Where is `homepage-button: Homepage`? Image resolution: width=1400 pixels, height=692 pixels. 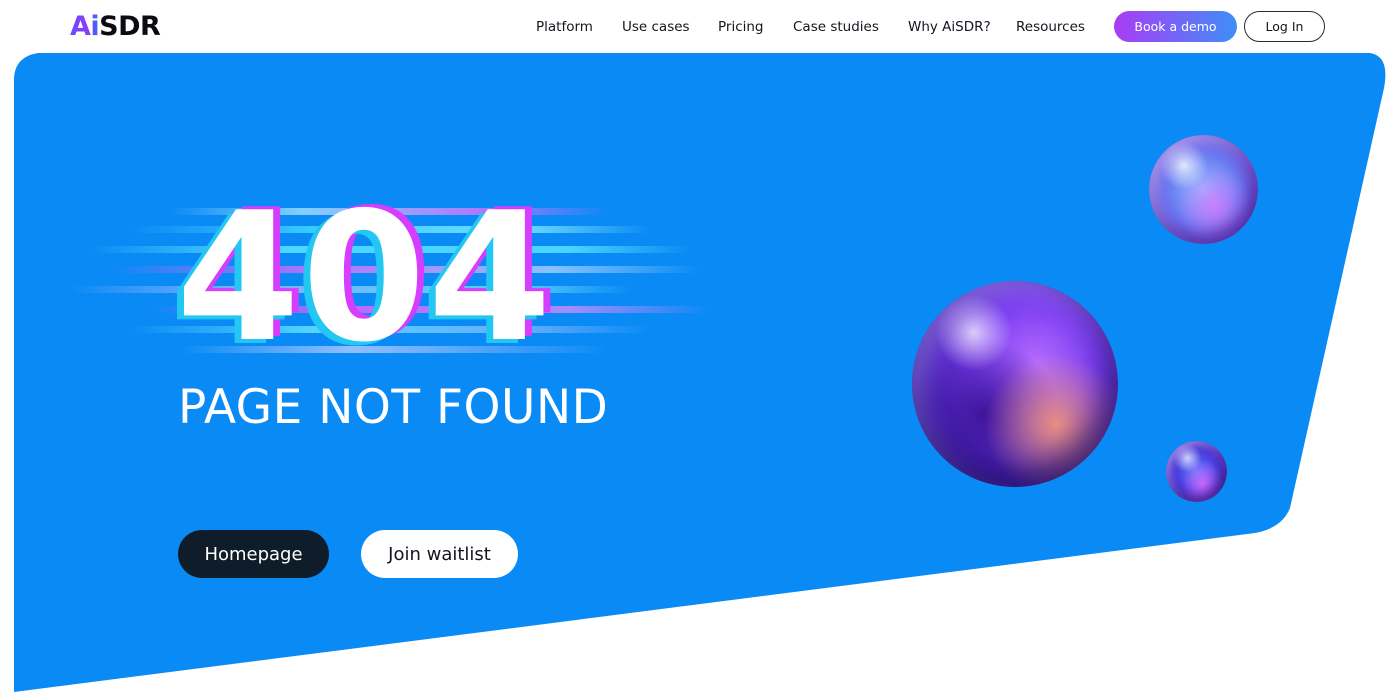
homepage-button: Homepage is located at coordinates (253, 554).